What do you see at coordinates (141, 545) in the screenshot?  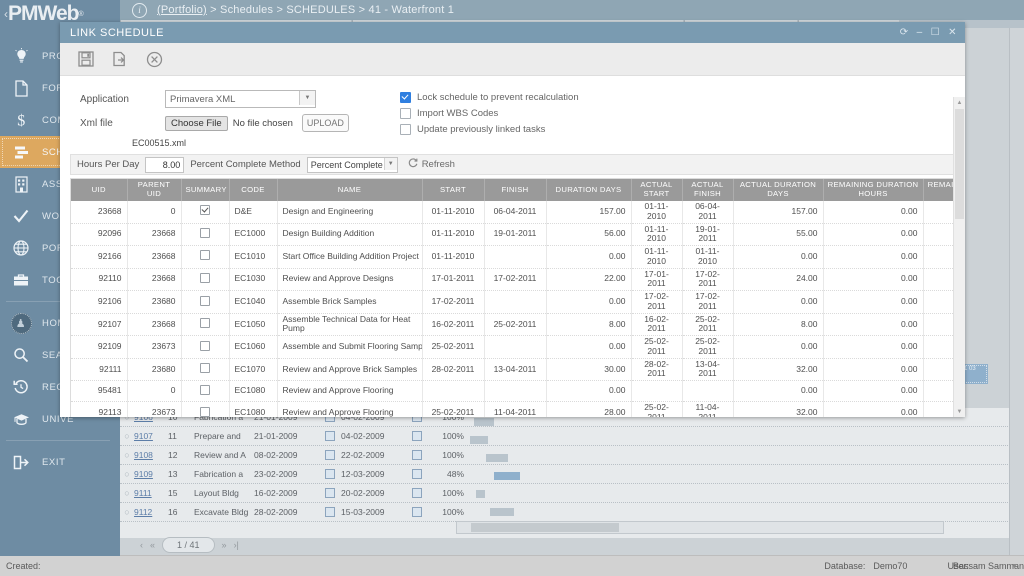 I see `pager-first-icon: ‹` at bounding box center [141, 545].